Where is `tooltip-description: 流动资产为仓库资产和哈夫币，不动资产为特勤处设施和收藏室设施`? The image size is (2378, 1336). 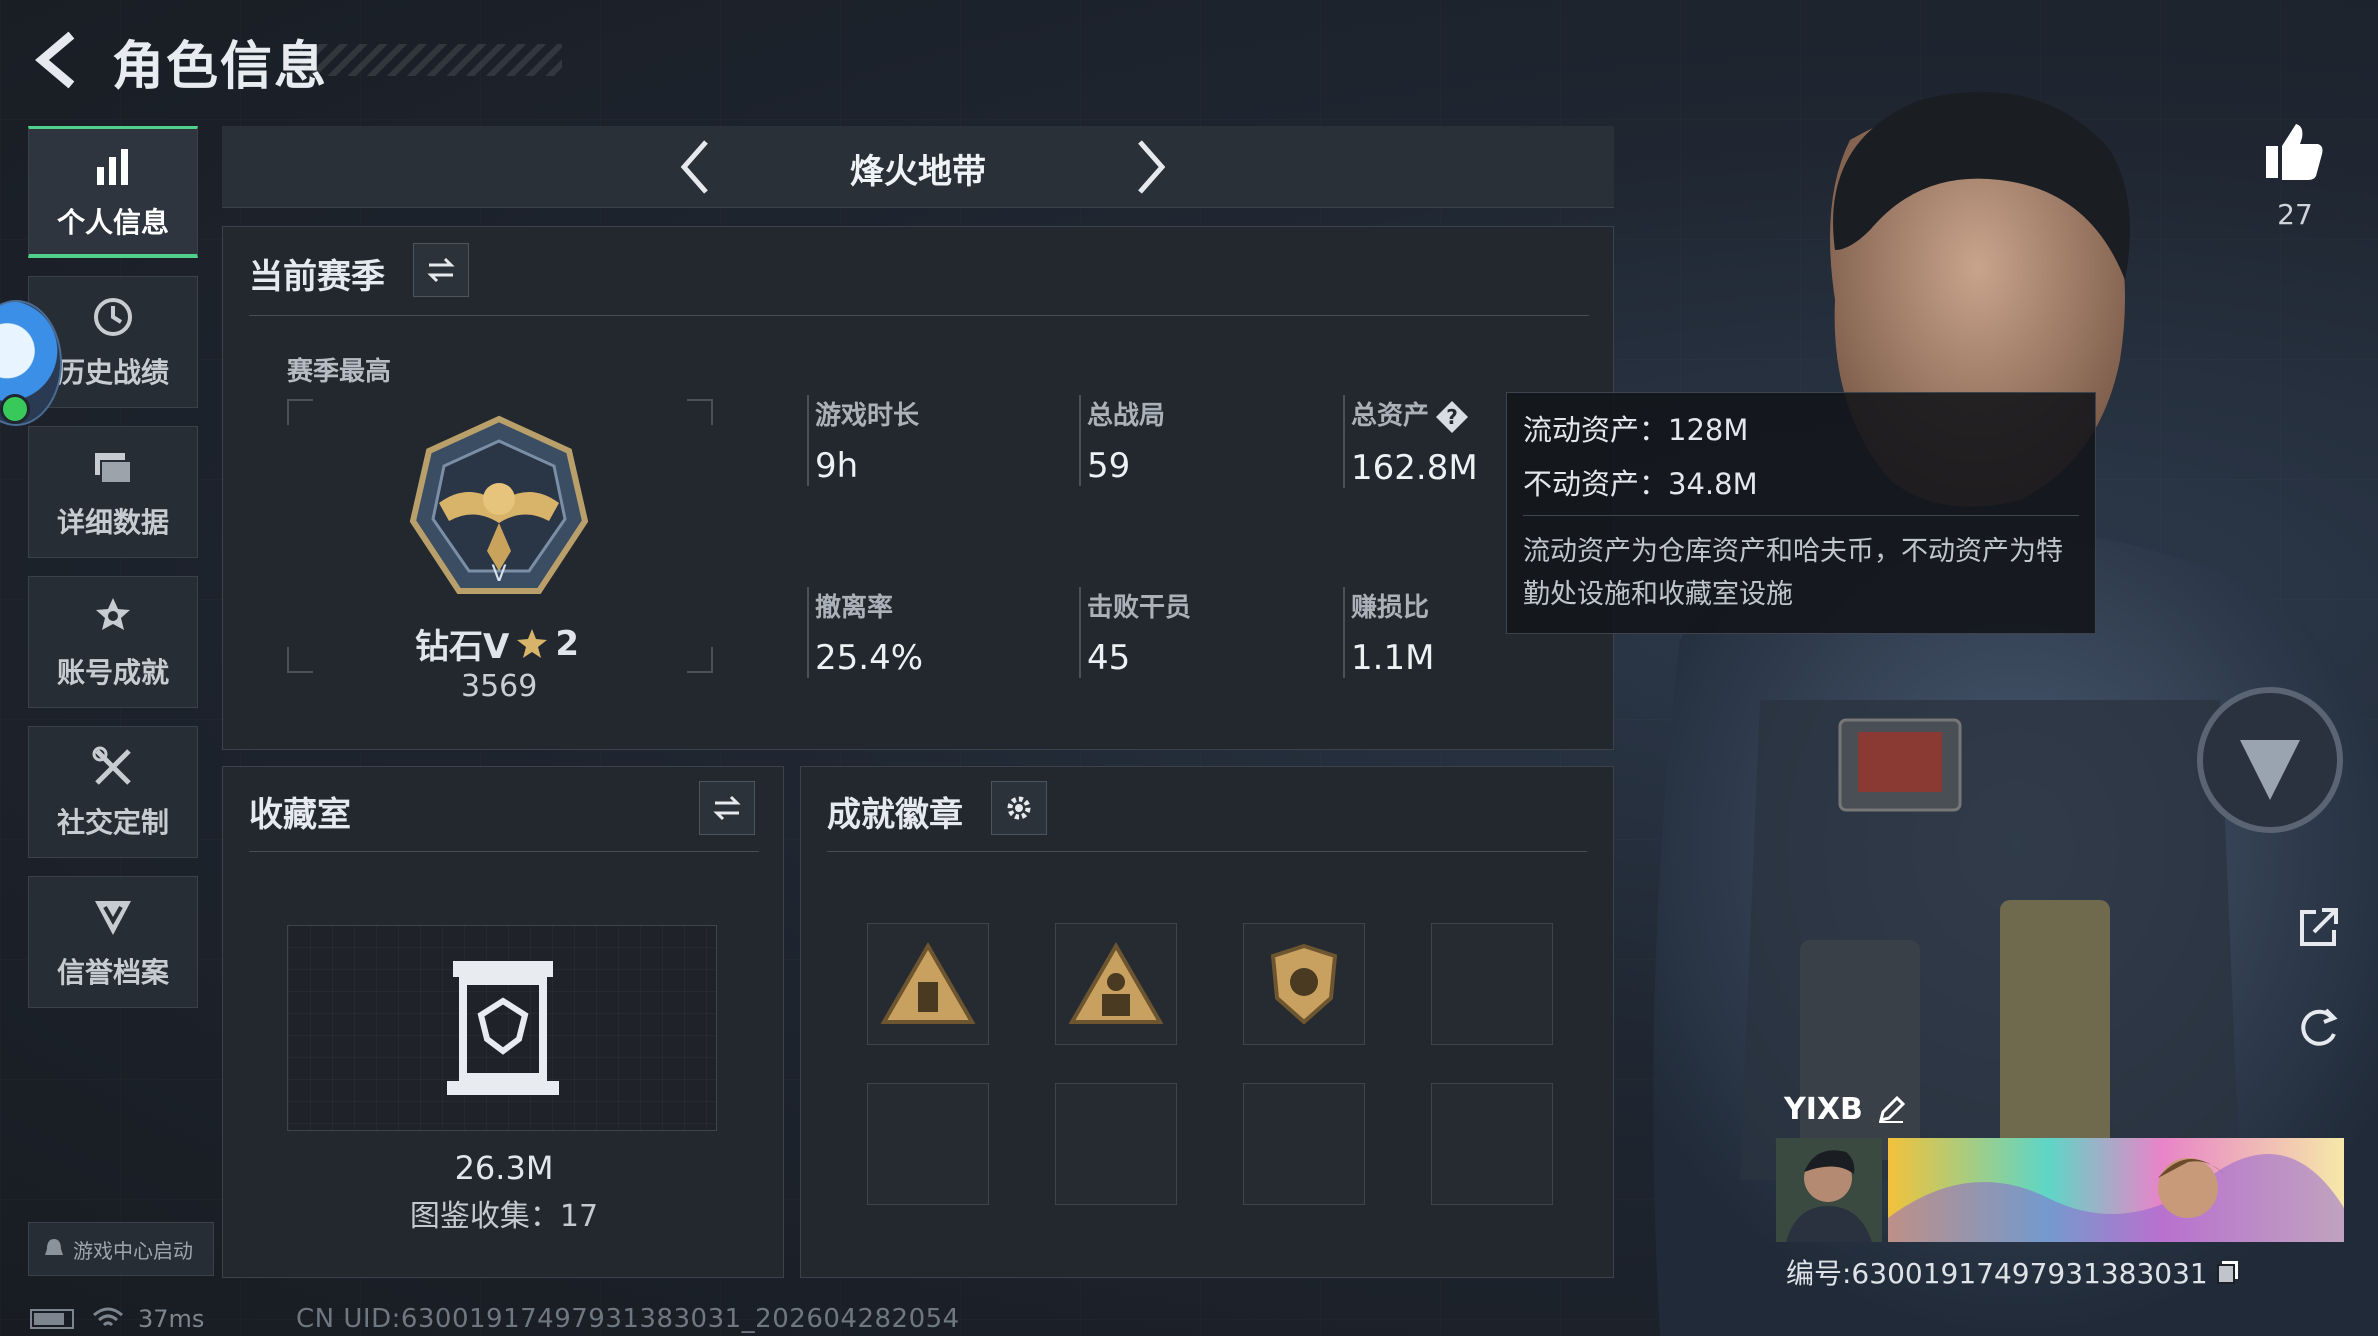 tooltip-description: 流动资产为仓库资产和哈夫币，不动资产为特勤处设施和收藏室设施 is located at coordinates (1793, 573).